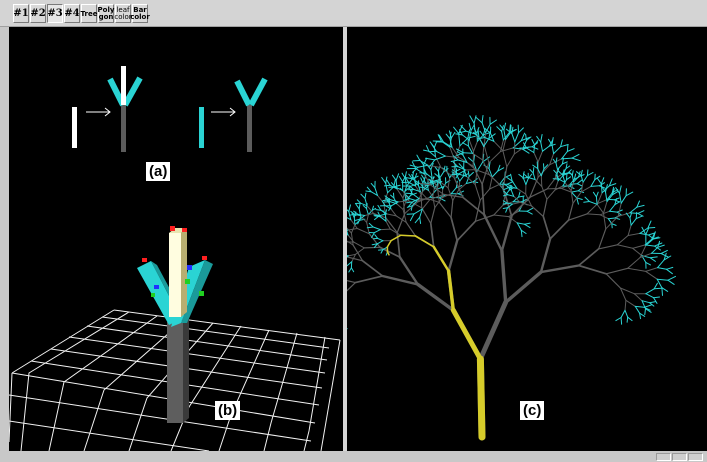 This screenshot has height=462, width=707. What do you see at coordinates (74, 127) in the screenshot?
I see `rule-initial-bar` at bounding box center [74, 127].